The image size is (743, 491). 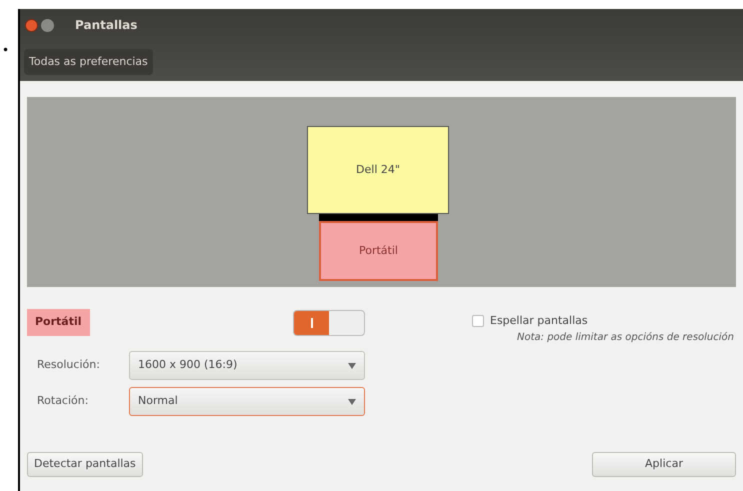 I want to click on checkbox-label: Espellar pantallas, so click(x=539, y=321).